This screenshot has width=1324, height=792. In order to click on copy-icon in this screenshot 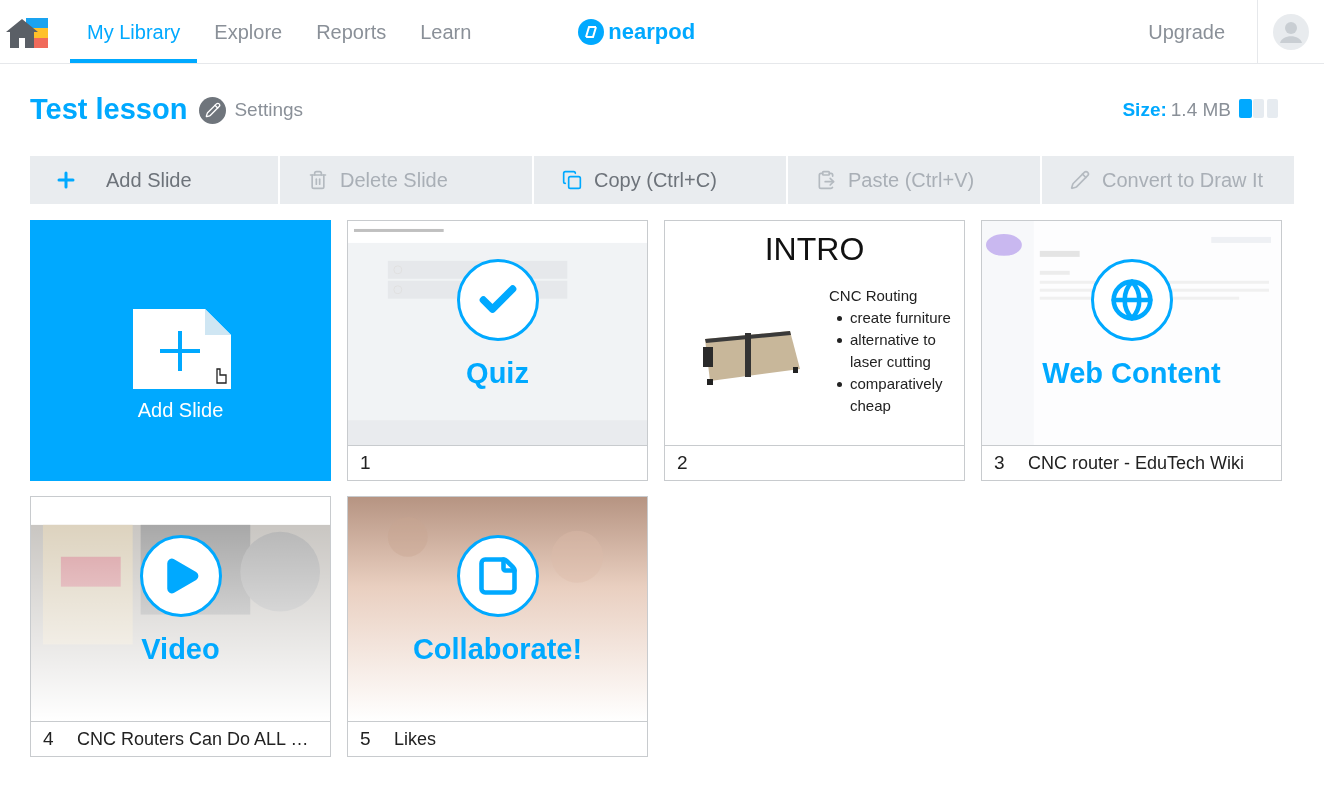, I will do `click(572, 180)`.